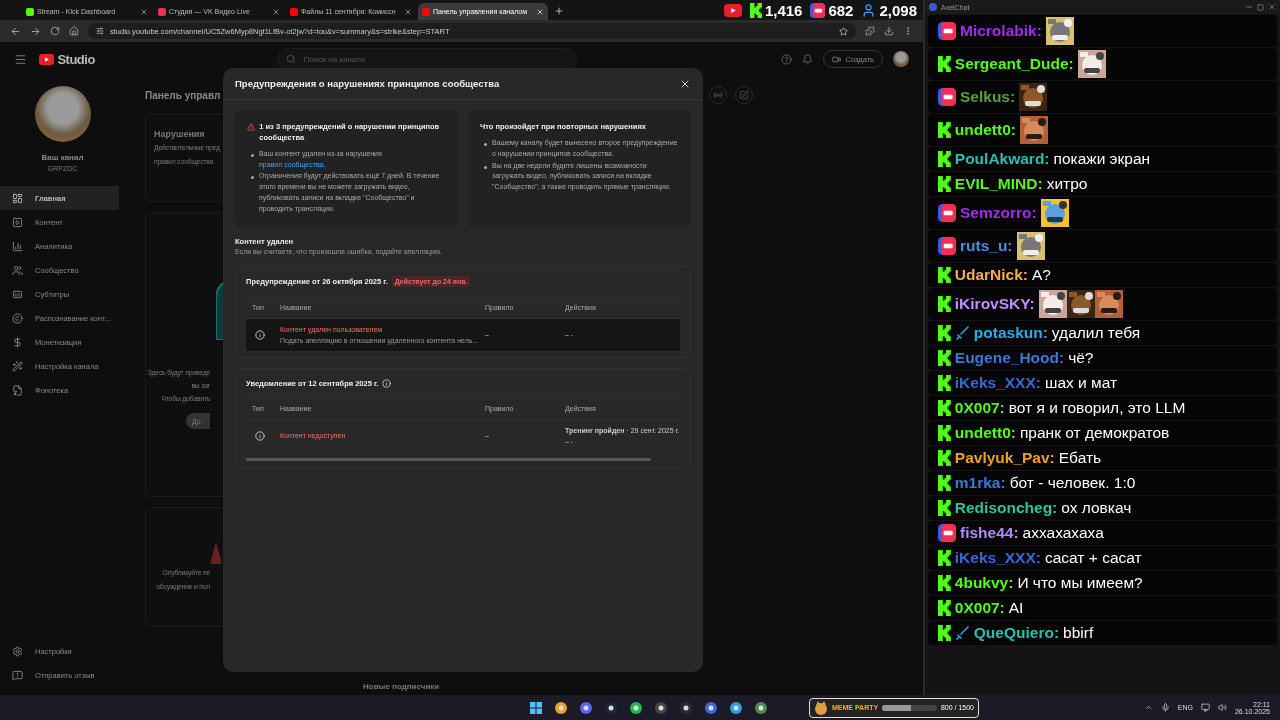 The image size is (1280, 720). I want to click on stat-count: 2,098, so click(898, 10).